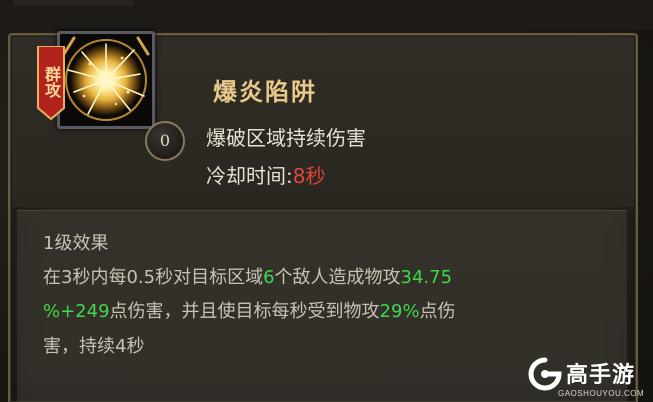 The image size is (653, 402). I want to click on site-watermark: 高手游 GAOSHOUYOU.COM, so click(589, 377).